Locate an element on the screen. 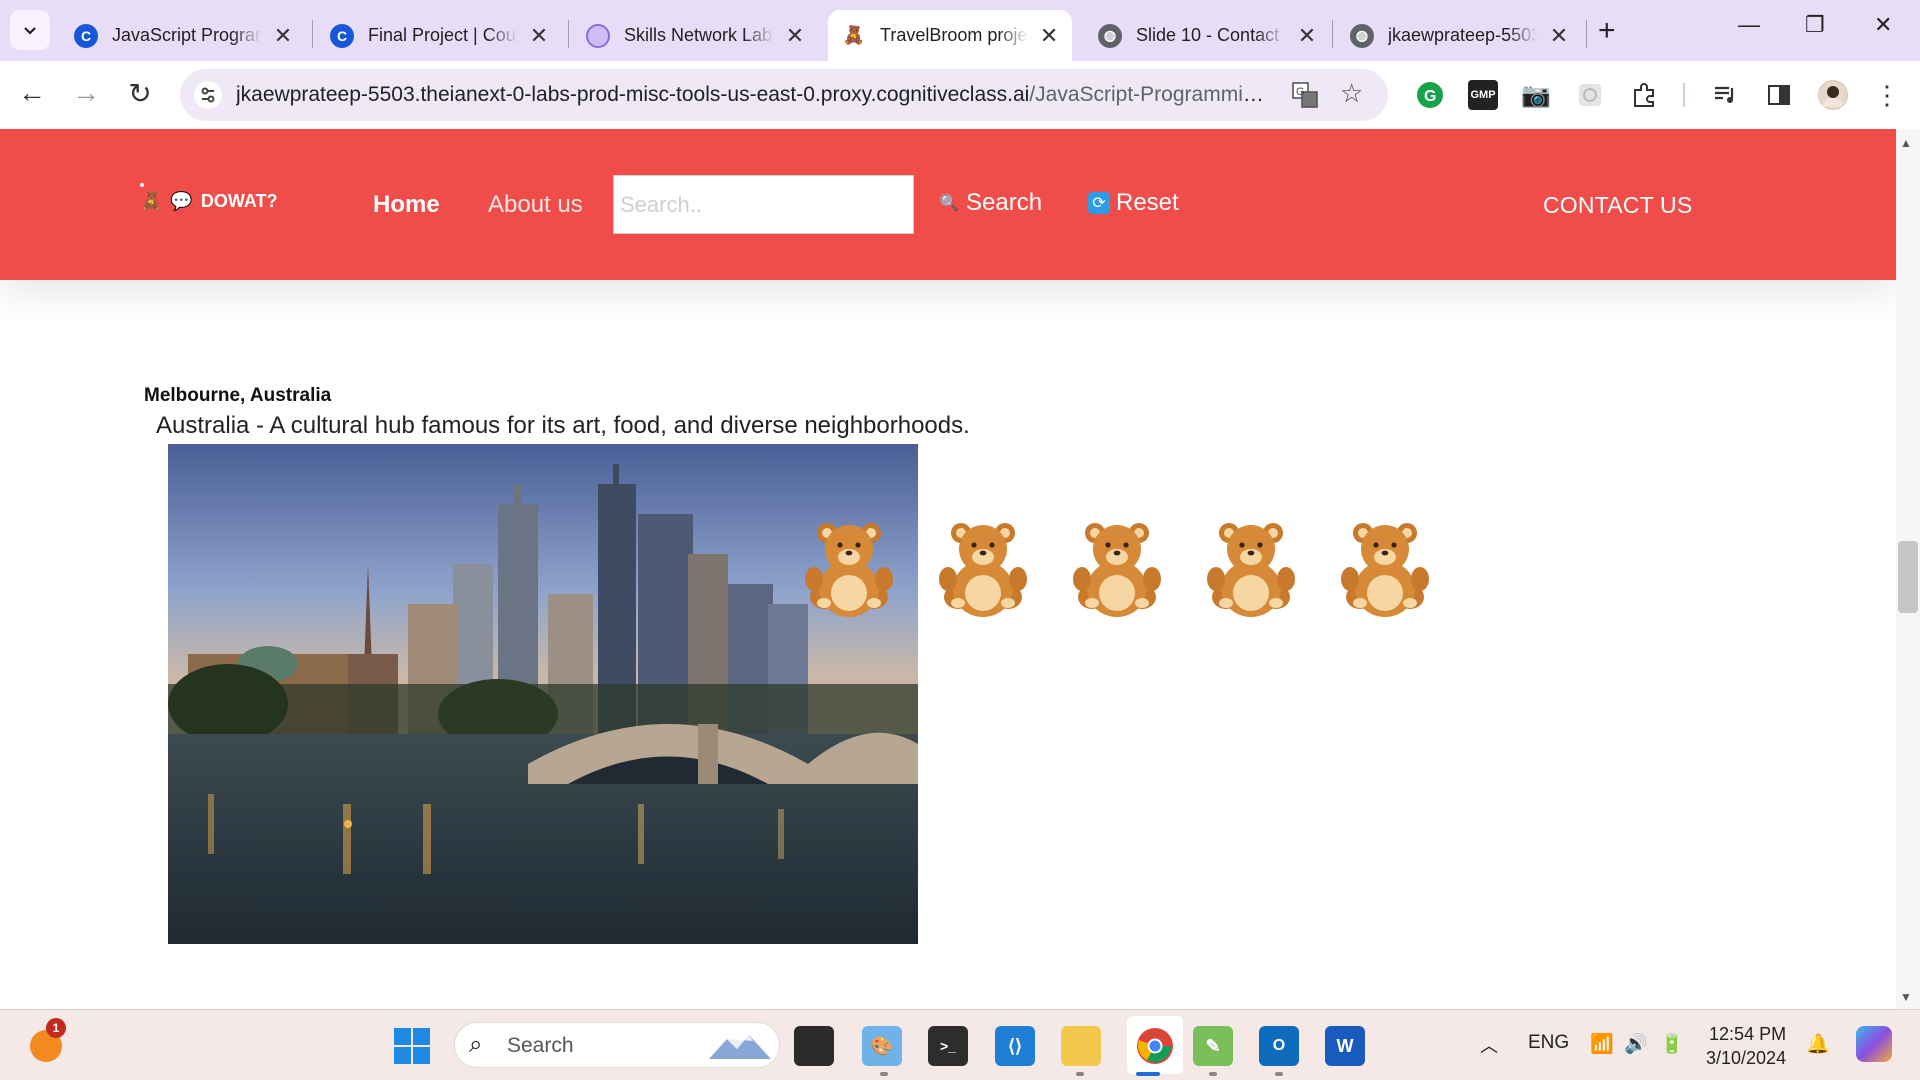 The height and width of the screenshot is (1080, 1920). search-button-label: Search is located at coordinates (1004, 202).